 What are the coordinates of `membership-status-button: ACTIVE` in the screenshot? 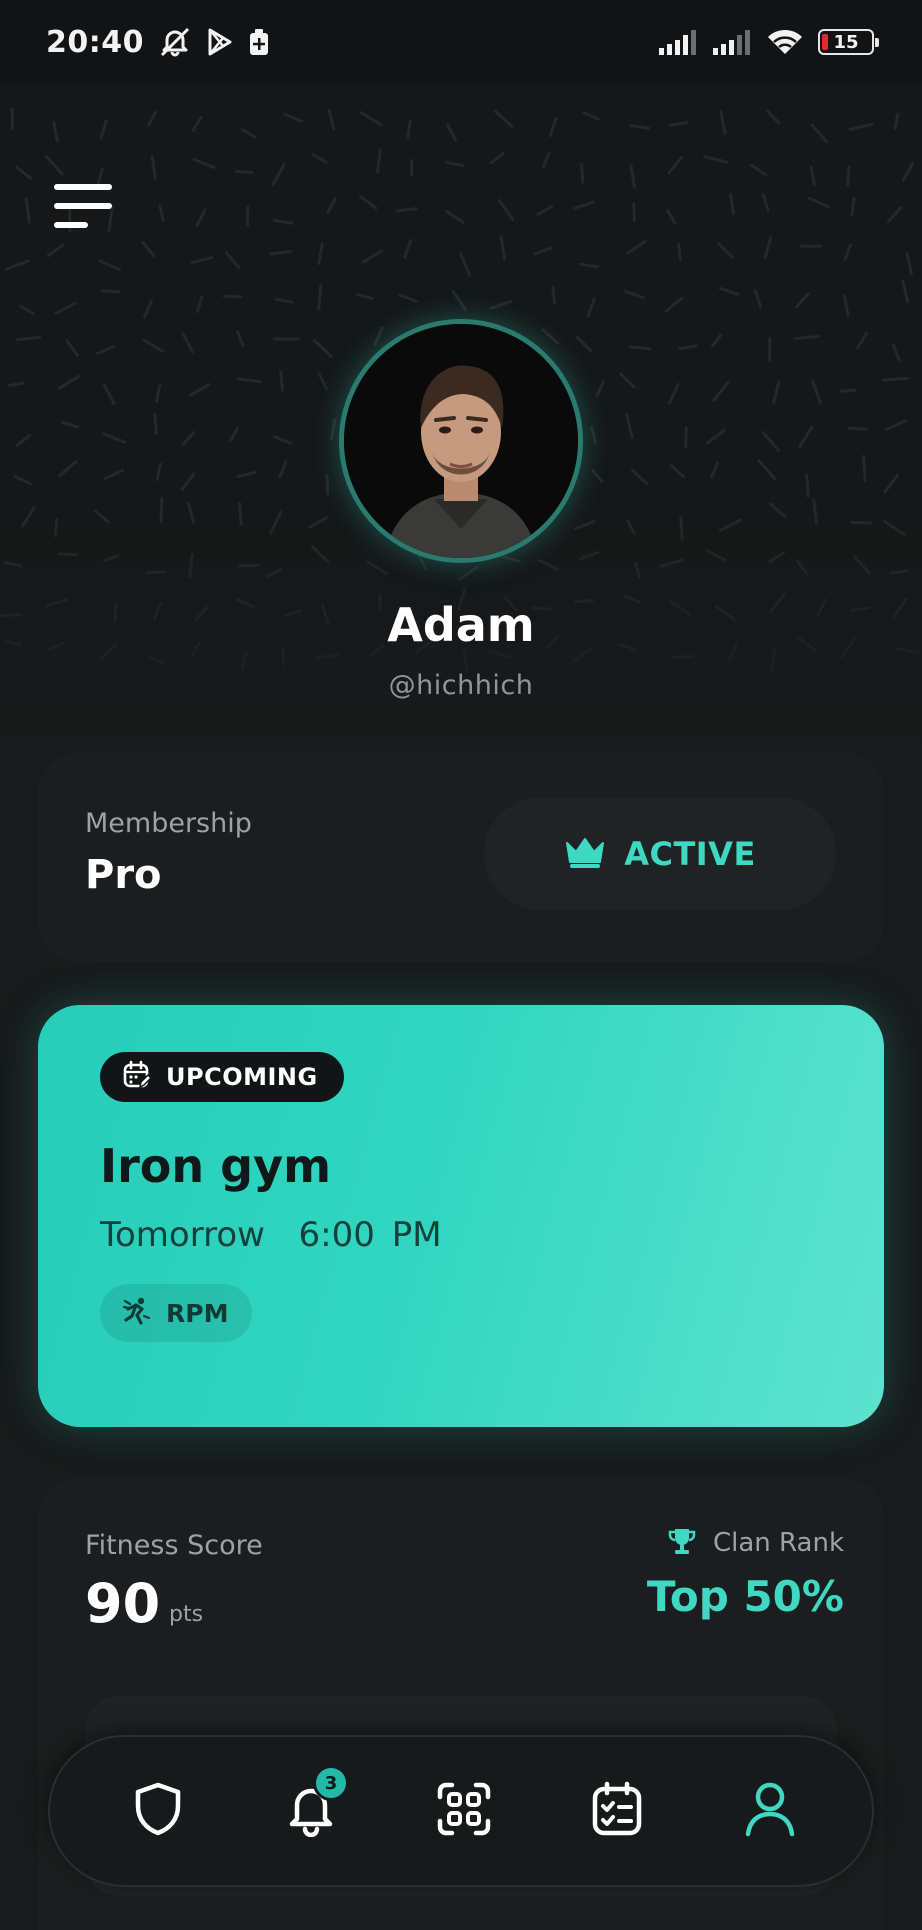 It's located at (660, 854).